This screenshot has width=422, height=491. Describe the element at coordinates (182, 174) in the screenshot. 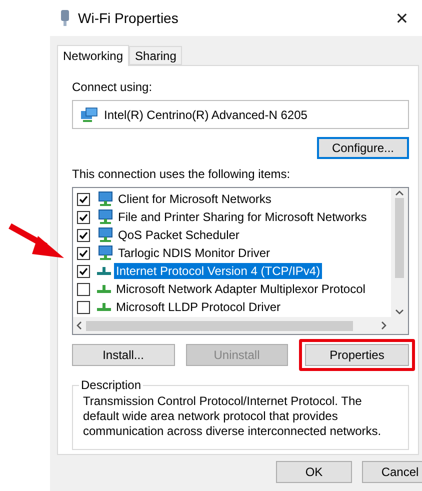

I see `items-label: This connection uses the following items:` at that location.